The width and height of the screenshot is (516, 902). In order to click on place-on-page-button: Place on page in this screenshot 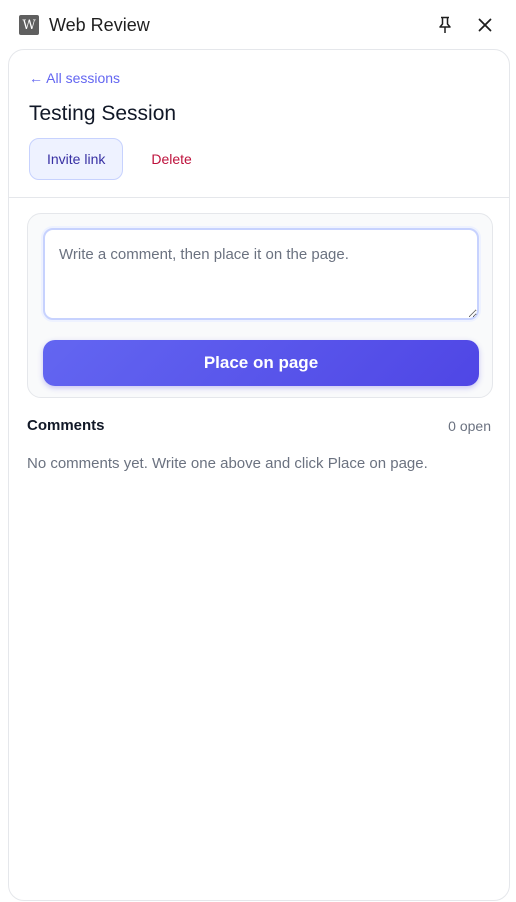, I will do `click(261, 363)`.